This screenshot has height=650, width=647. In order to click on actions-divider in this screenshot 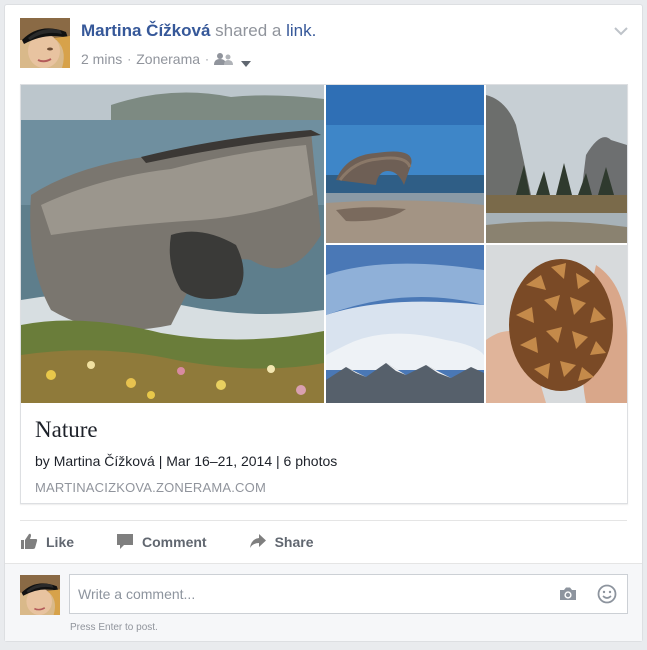, I will do `click(323, 520)`.